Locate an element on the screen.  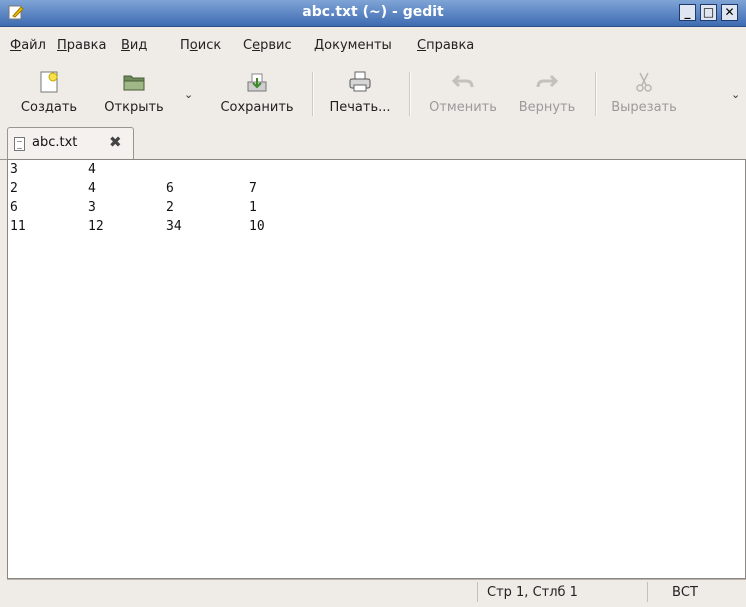
cut-button: Вырезать is located at coordinates (644, 93).